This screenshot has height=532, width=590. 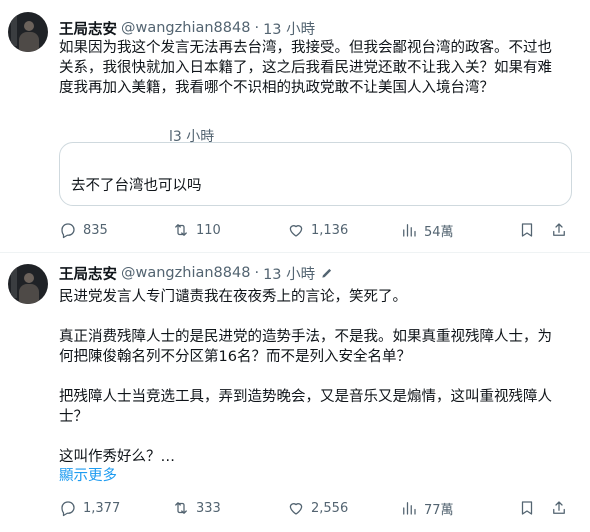 What do you see at coordinates (330, 230) in the screenshot?
I see `like-count: 1,136` at bounding box center [330, 230].